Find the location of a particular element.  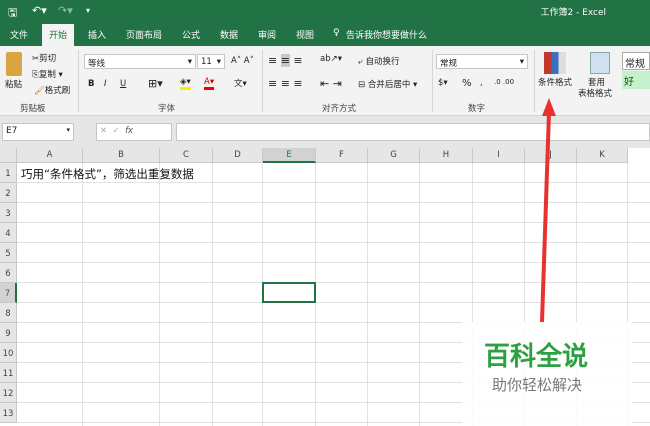

watermark: 百科全说 助你轻松解决 is located at coordinates (547, 374).